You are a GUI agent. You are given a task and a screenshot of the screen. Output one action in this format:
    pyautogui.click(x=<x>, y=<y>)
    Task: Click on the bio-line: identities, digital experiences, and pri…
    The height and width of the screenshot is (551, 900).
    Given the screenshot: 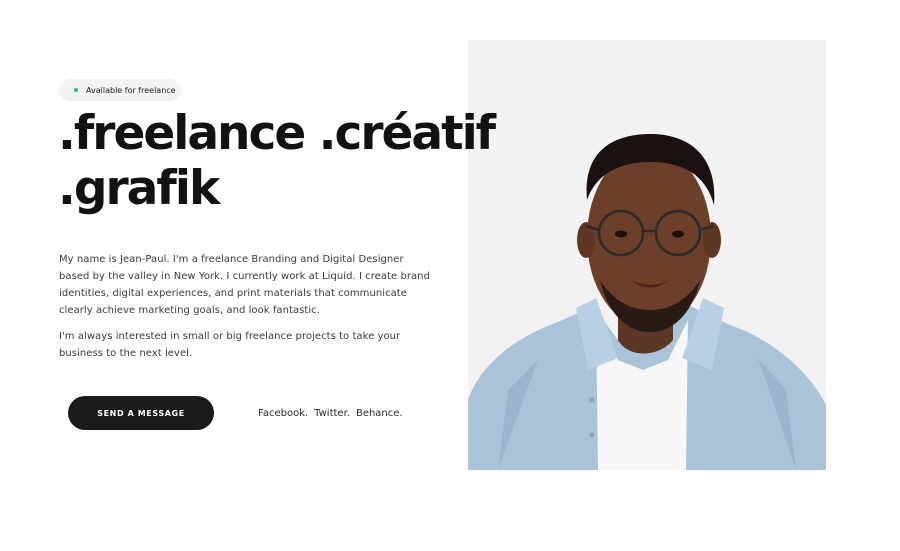 What is the action you would take?
    pyautogui.click(x=233, y=293)
    